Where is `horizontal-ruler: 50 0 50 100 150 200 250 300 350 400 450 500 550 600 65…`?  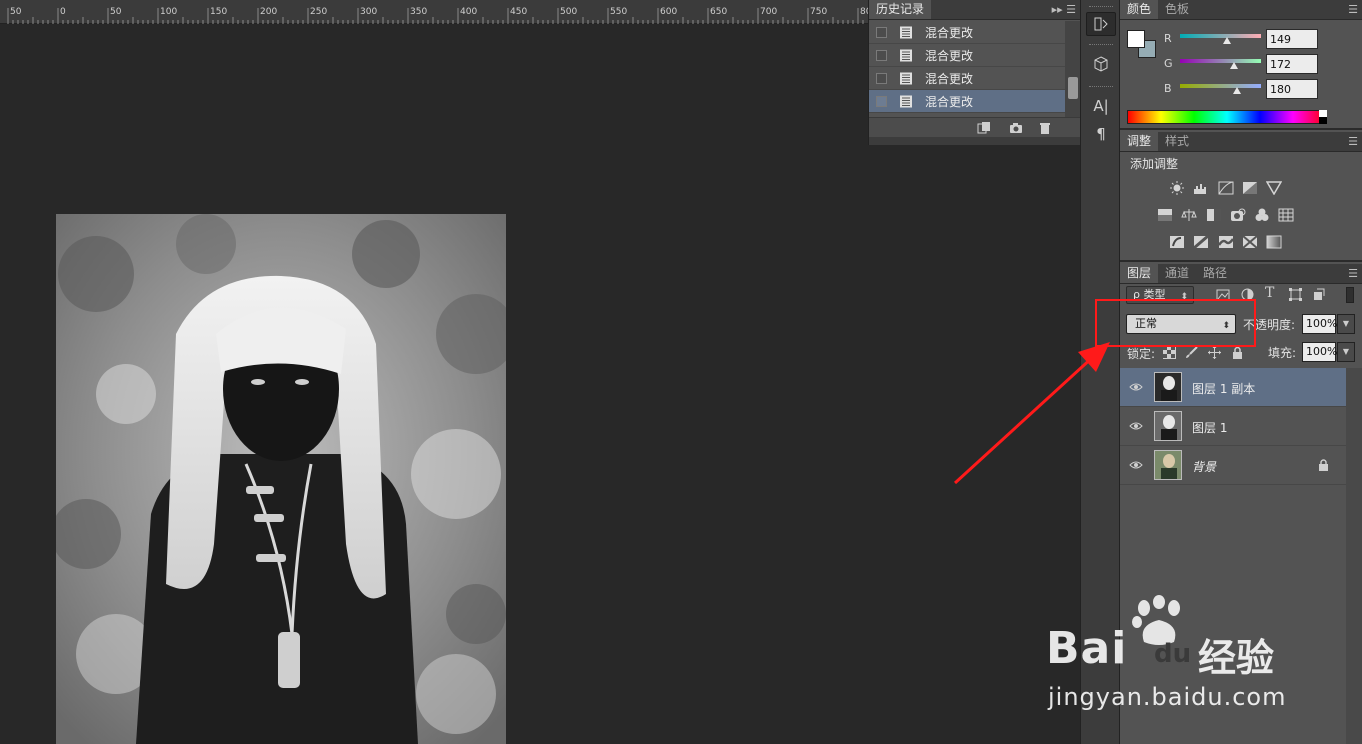 horizontal-ruler: 50 0 50 100 150 200 250 300 350 400 450 500 550 600 65… is located at coordinates (434, 12).